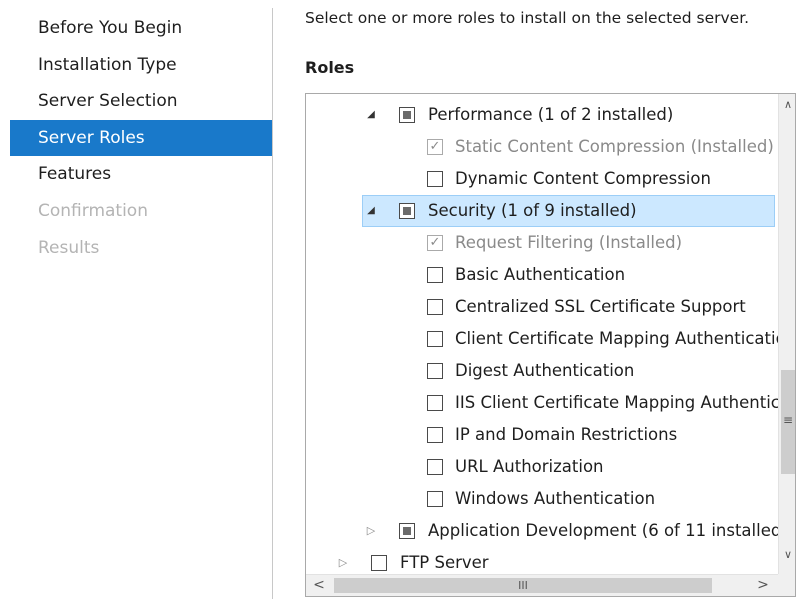  I want to click on role-checkbox-client-certificate-mapping, so click(435, 339).